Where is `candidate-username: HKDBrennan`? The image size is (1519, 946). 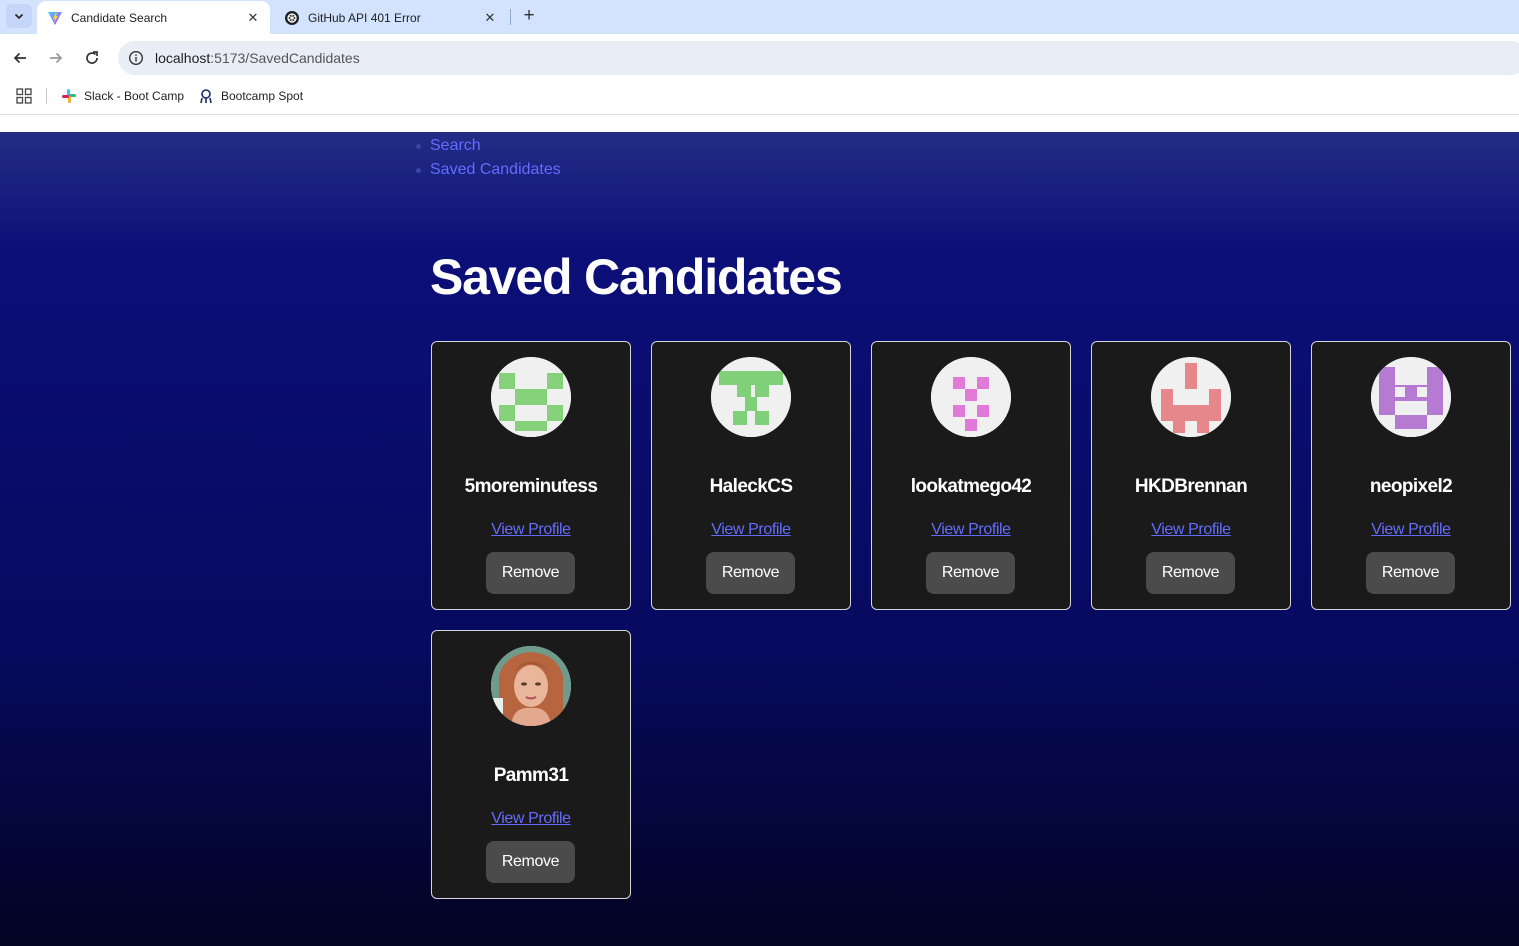
candidate-username: HKDBrennan is located at coordinates (1191, 486).